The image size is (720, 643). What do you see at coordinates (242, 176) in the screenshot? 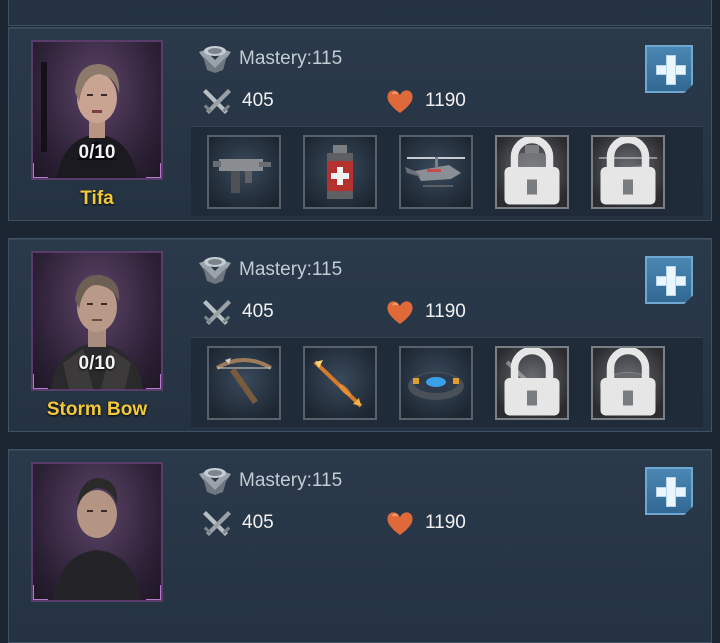
I see `submachine-gun-icon` at bounding box center [242, 176].